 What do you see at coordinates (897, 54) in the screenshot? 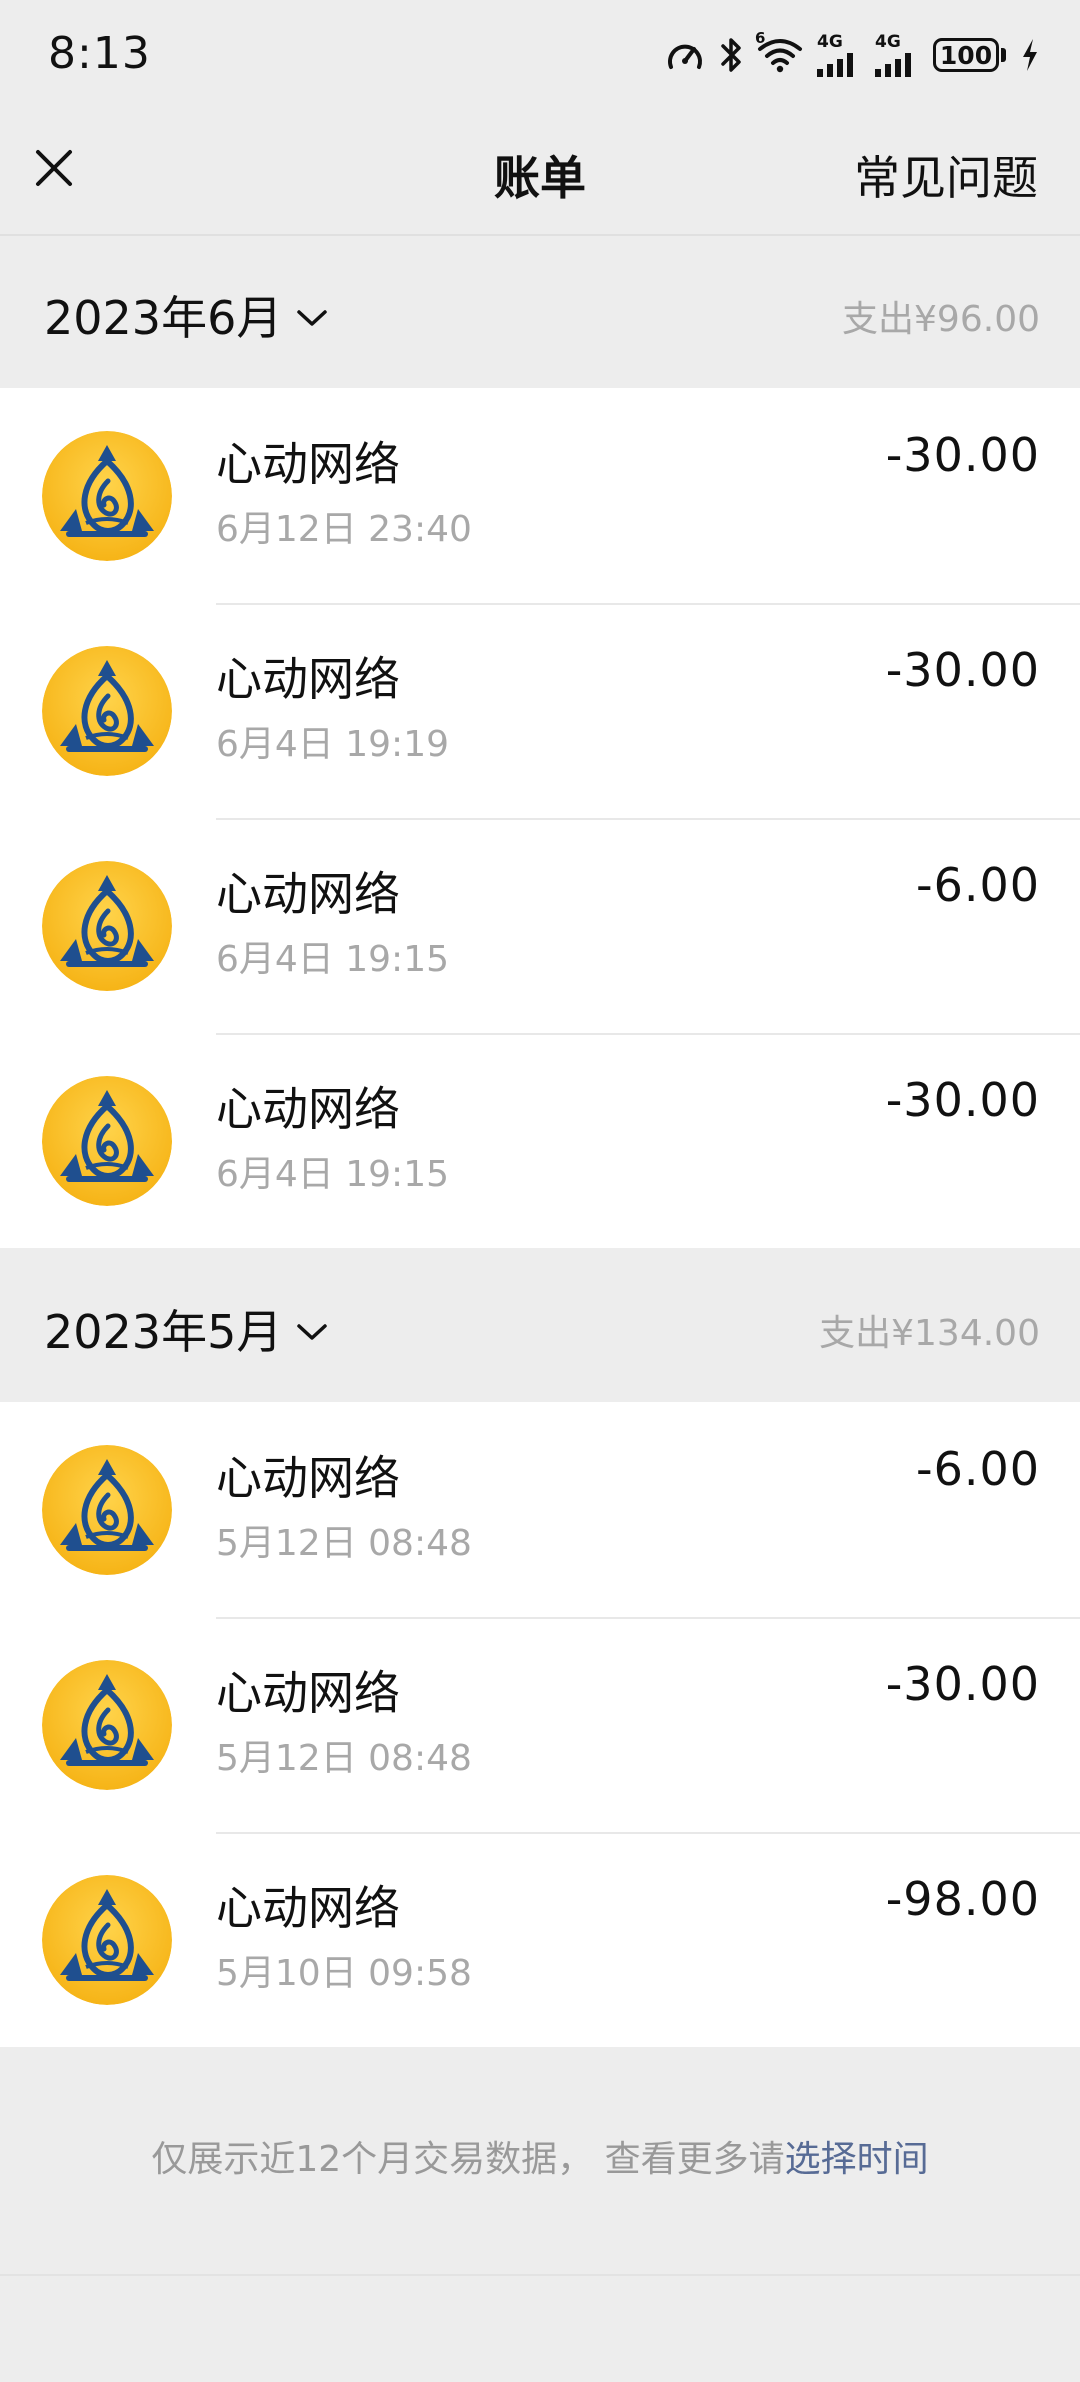
I see `cellular-signal-2: 4G` at bounding box center [897, 54].